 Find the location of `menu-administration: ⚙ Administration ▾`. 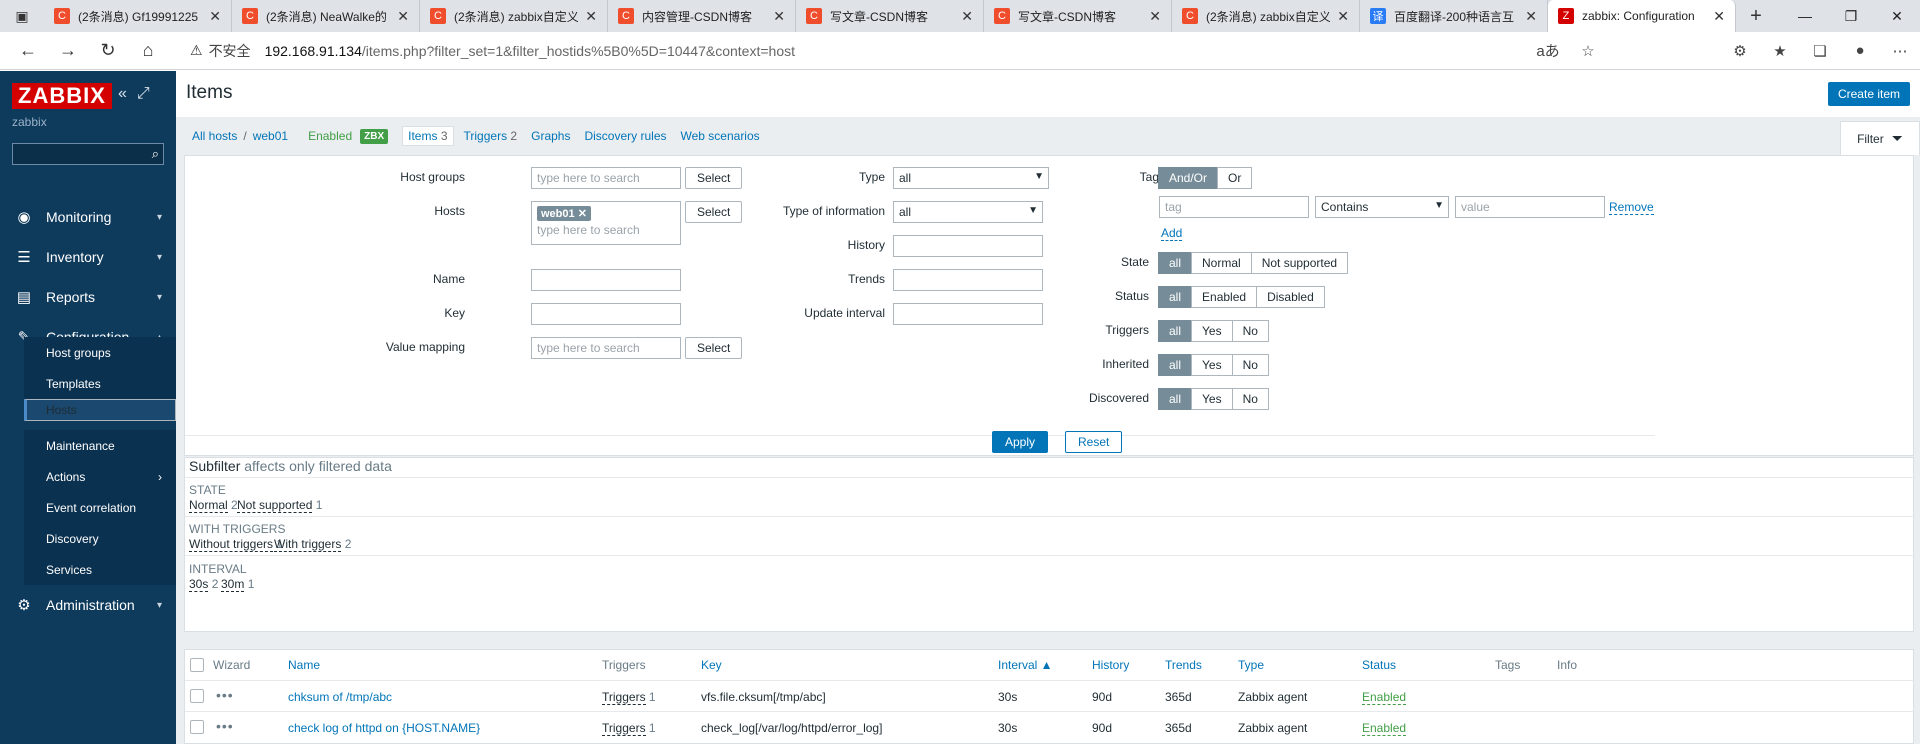

menu-administration: ⚙ Administration ▾ is located at coordinates (88, 605).